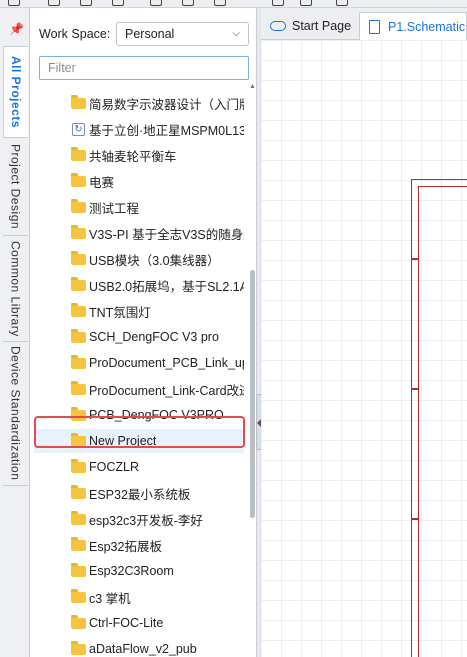  What do you see at coordinates (374, 26) in the screenshot?
I see `schematic-doc-icon` at bounding box center [374, 26].